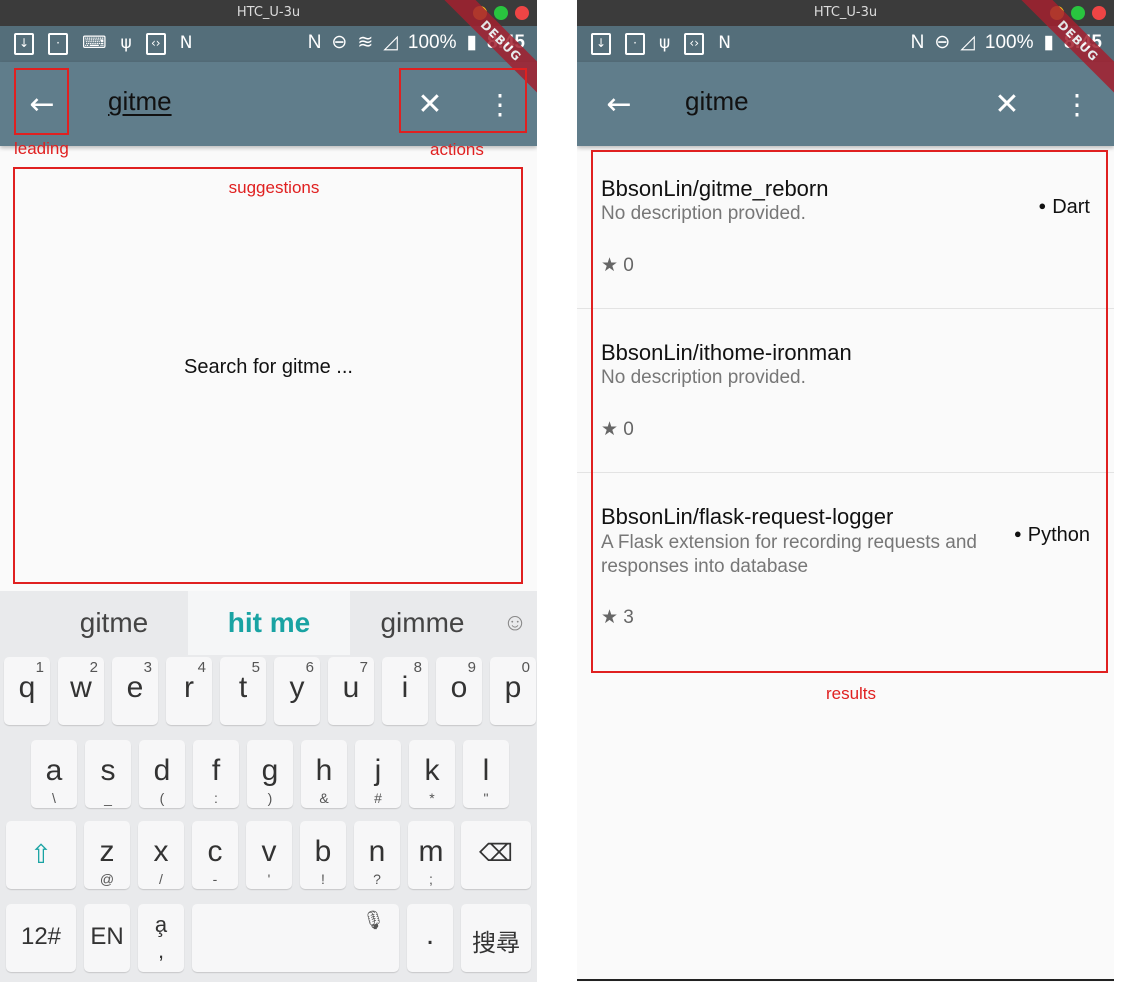  Describe the element at coordinates (845, 980) in the screenshot. I see `bottom-border` at that location.